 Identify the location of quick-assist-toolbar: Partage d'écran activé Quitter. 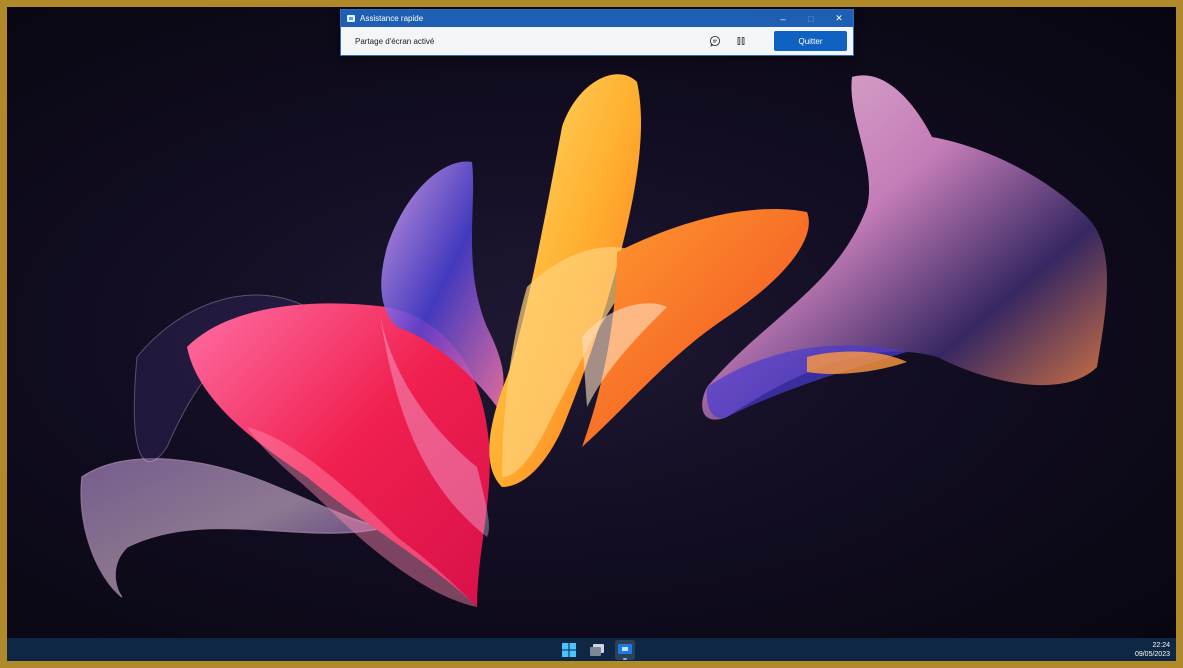
(597, 41).